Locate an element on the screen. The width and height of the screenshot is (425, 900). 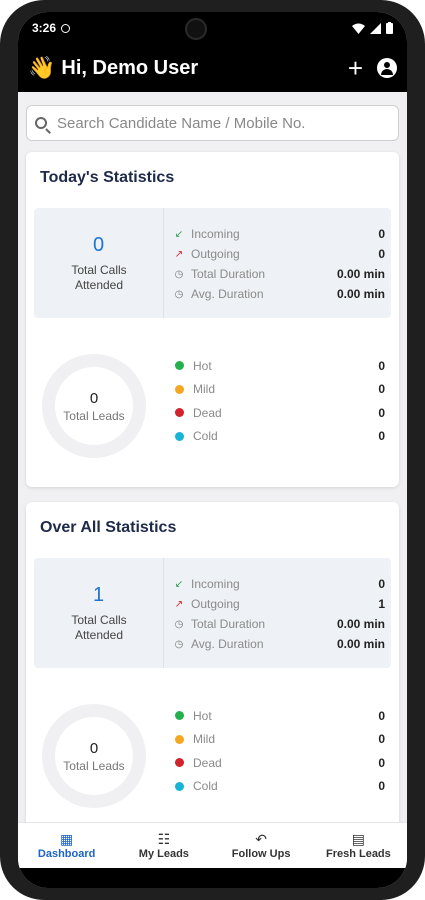
reply-all-icon: ↶ is located at coordinates (261, 839).